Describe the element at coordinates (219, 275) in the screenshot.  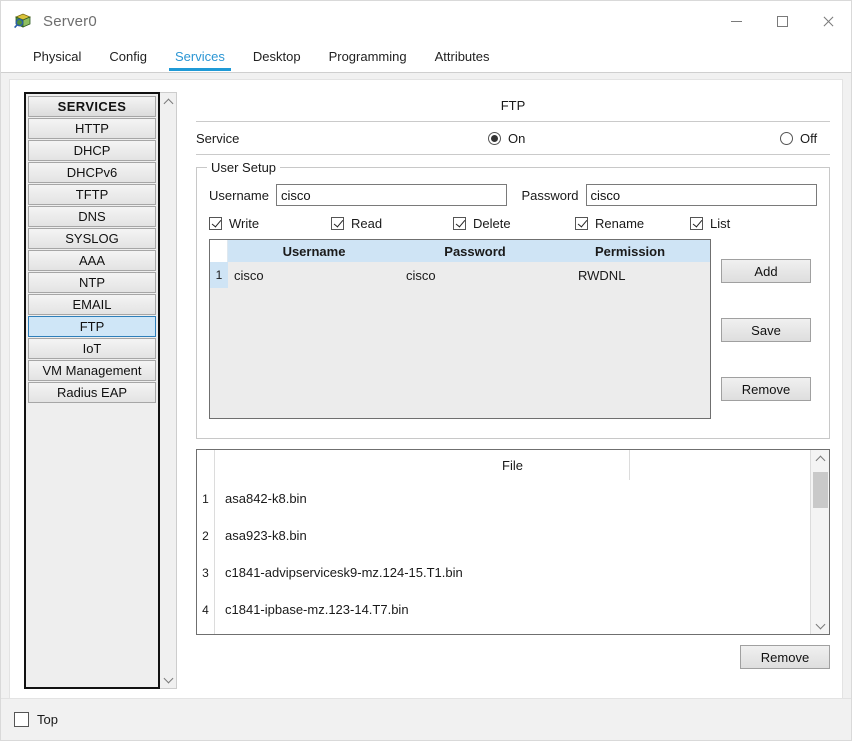
I see `user-row-index: 1` at that location.